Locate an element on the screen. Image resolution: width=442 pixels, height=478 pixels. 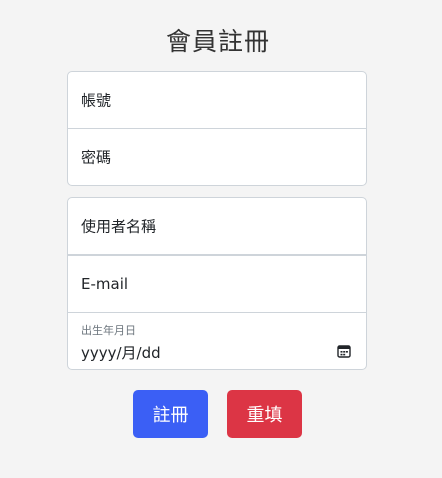
email-field: E-mail is located at coordinates (217, 284).